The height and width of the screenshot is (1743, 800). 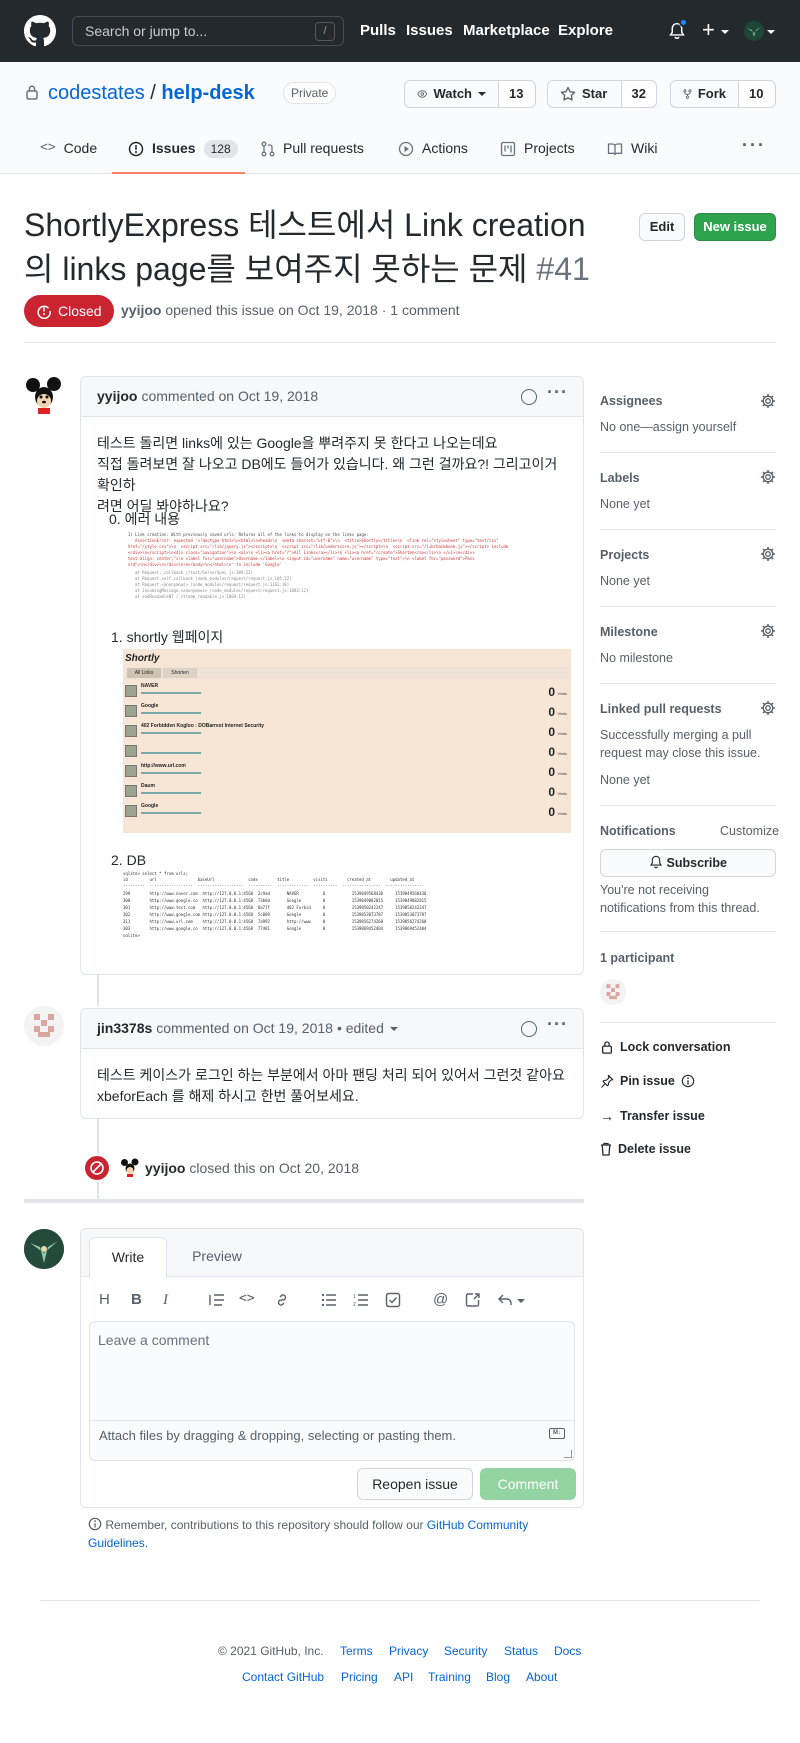 What do you see at coordinates (165, 1168) in the screenshot?
I see `closed-event-actor: yyijoo` at bounding box center [165, 1168].